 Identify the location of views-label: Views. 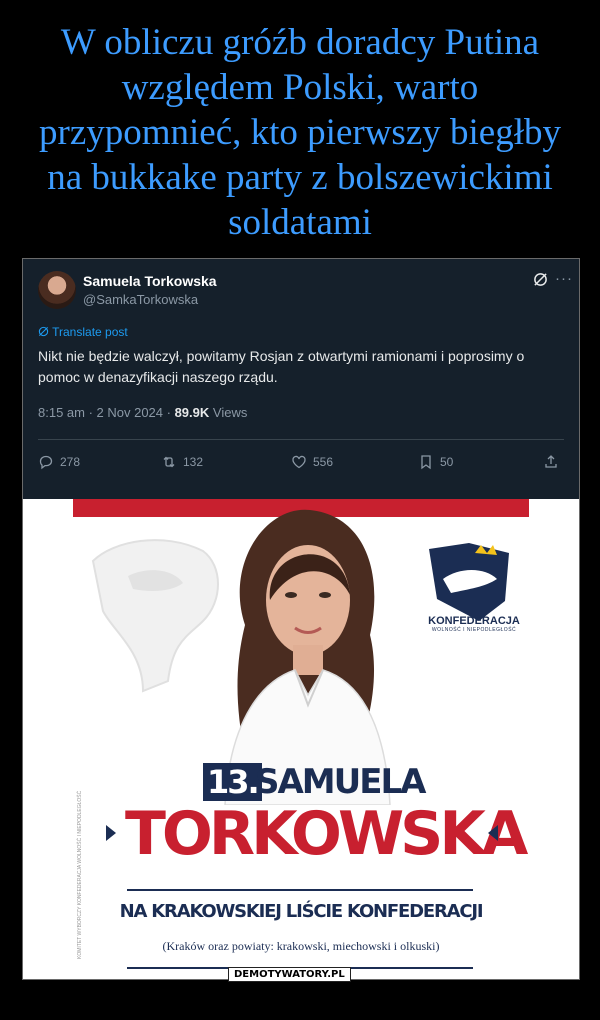
(228, 412).